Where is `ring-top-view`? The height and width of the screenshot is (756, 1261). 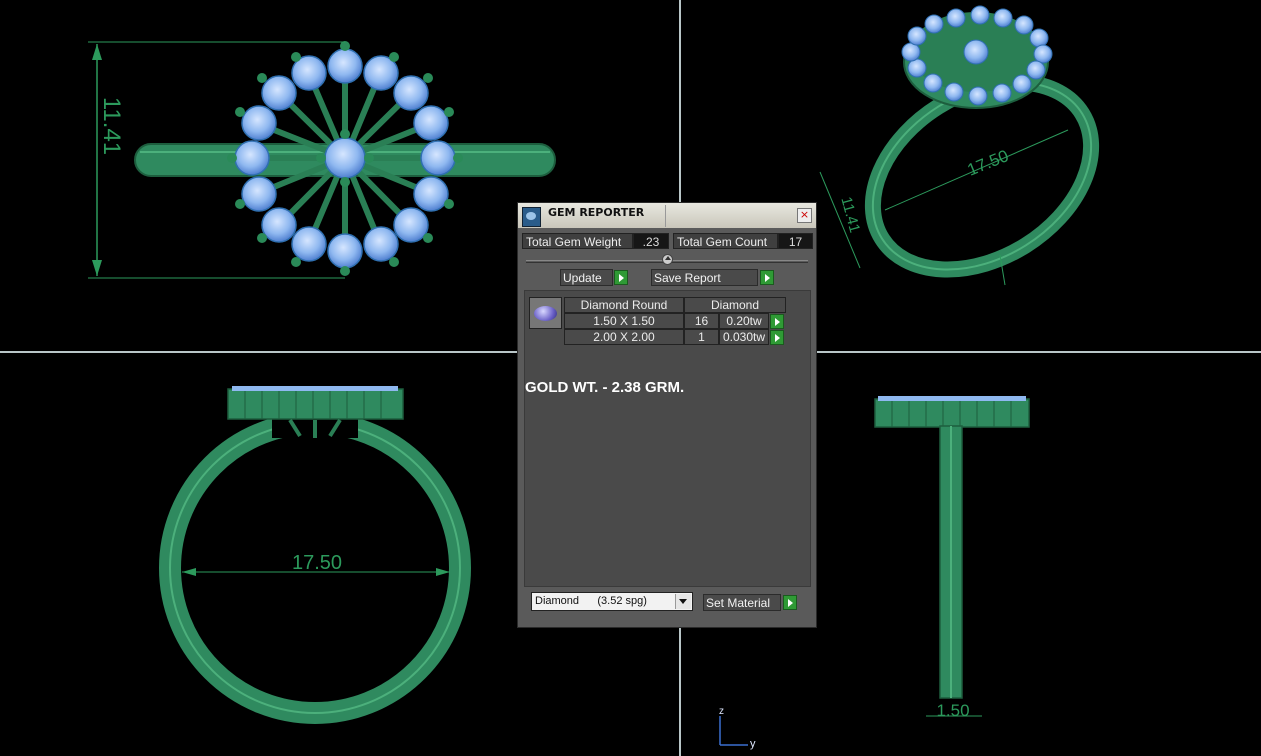 ring-top-view is located at coordinates (322, 160).